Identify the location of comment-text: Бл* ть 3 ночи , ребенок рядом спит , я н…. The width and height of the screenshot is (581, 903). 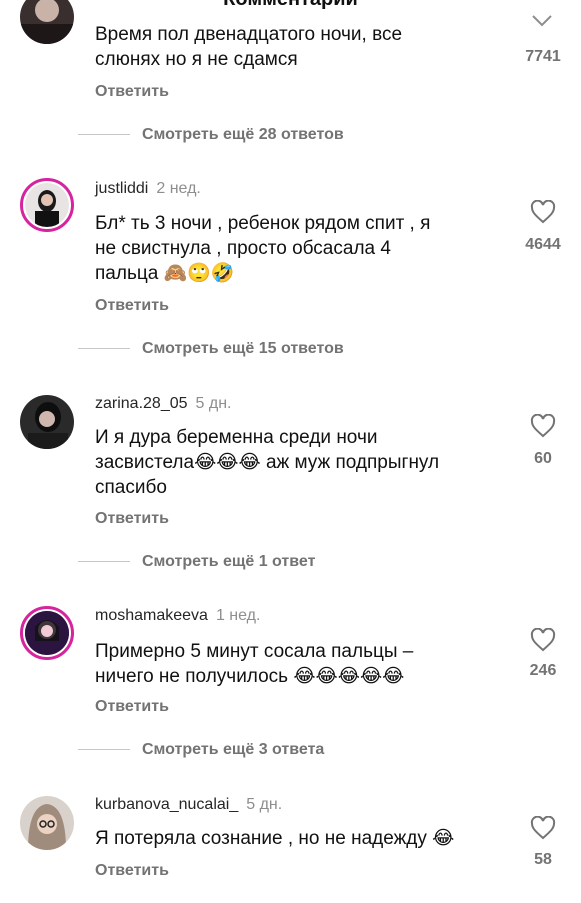
(290, 248).